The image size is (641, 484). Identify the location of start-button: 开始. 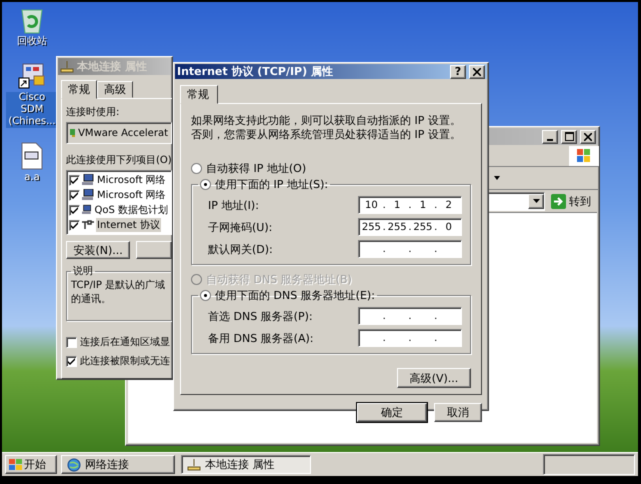
(31, 464).